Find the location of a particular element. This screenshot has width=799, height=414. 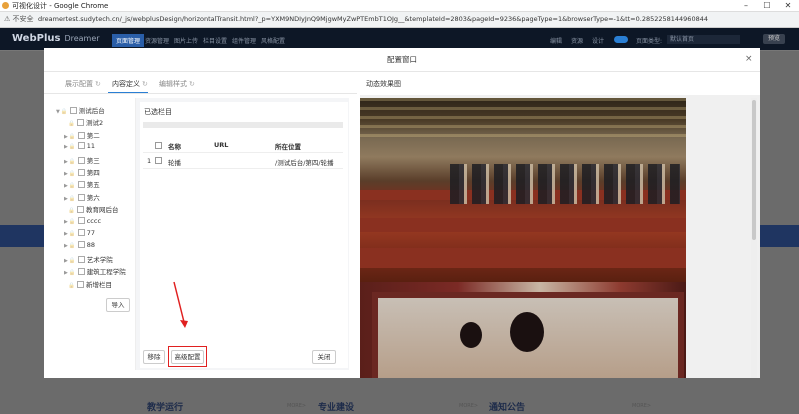

tree-item: ▶🔒 77 is located at coordinates (79, 233).